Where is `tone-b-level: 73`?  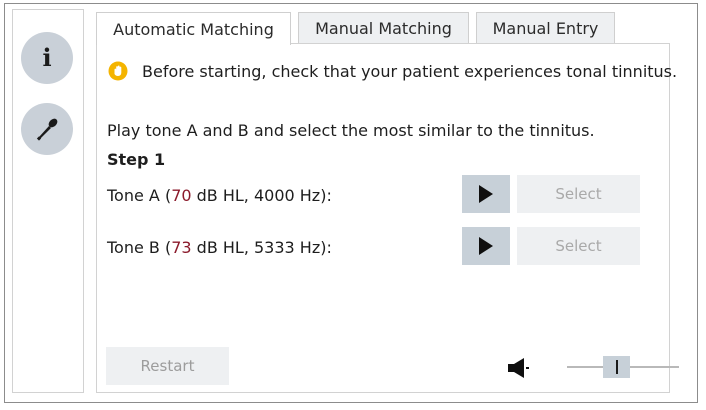 tone-b-level: 73 is located at coordinates (181, 247).